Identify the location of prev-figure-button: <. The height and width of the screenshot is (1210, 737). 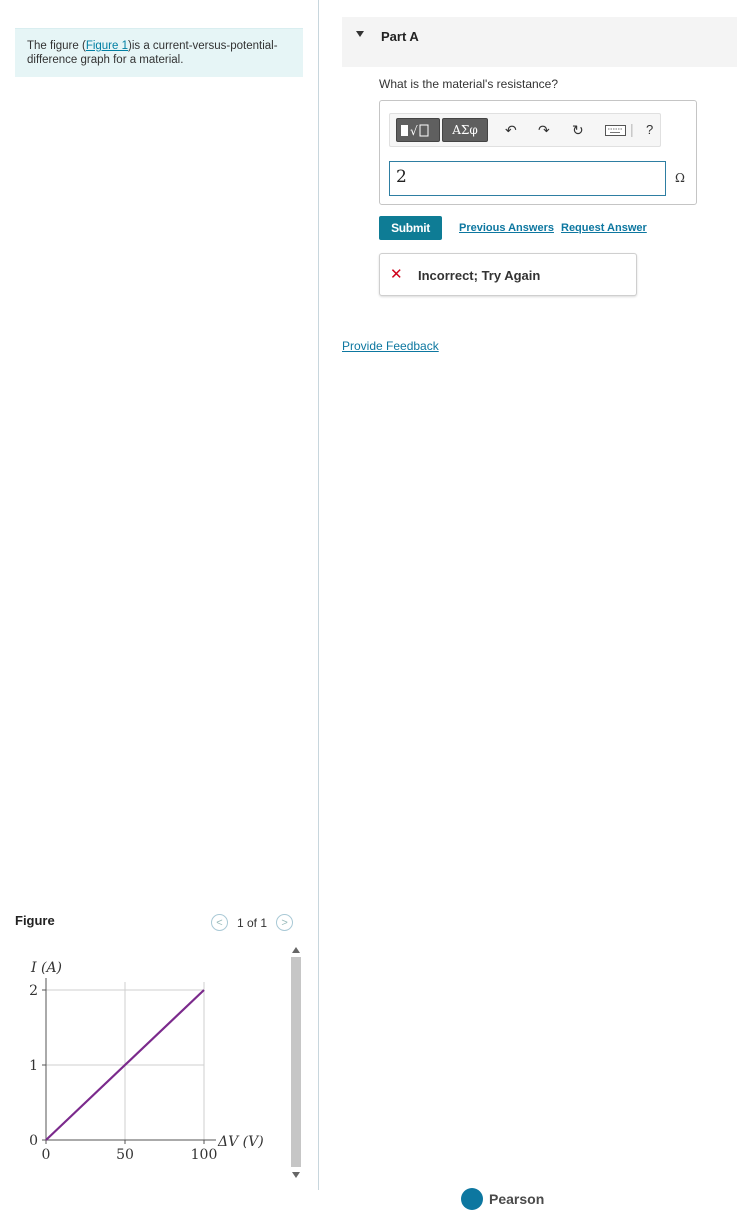
(219, 922).